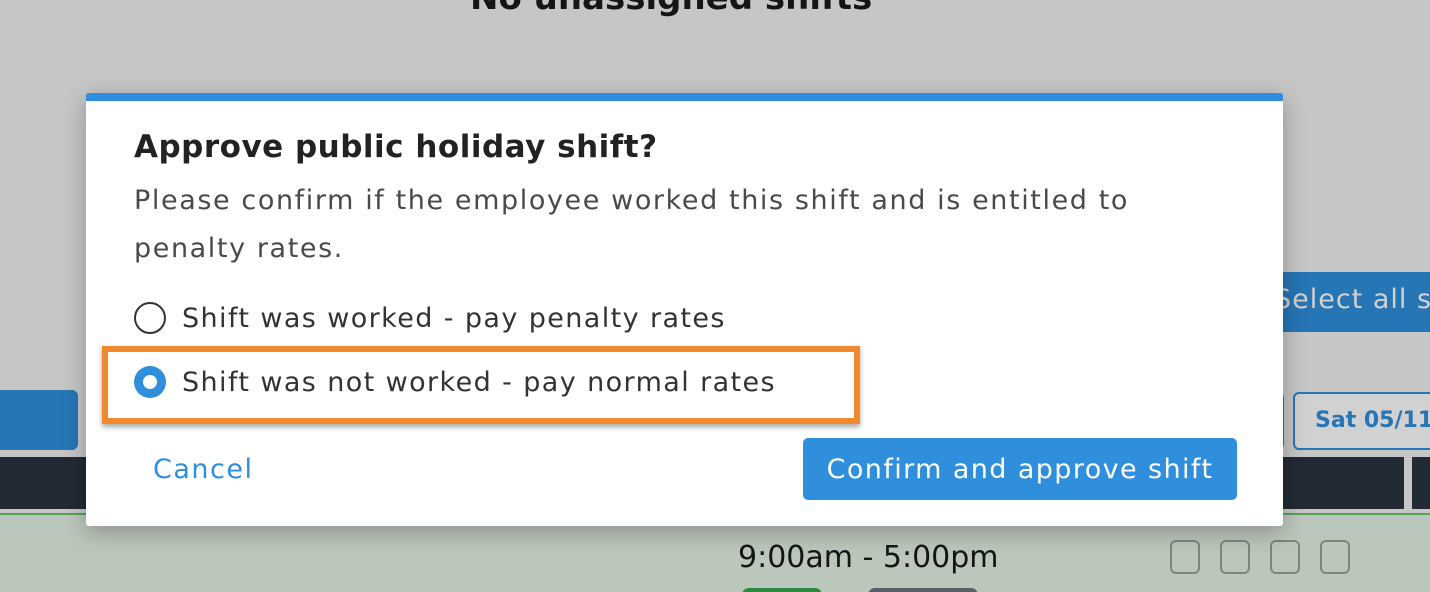 This screenshot has width=1430, height=592. I want to click on dialog-title: Approve public holiday shift?, so click(396, 147).